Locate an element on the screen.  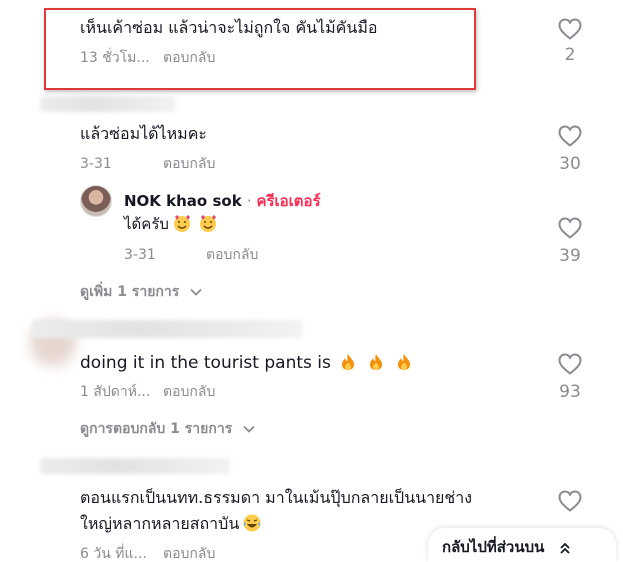
creator-badge: ครีเอเตอร์ is located at coordinates (288, 201).